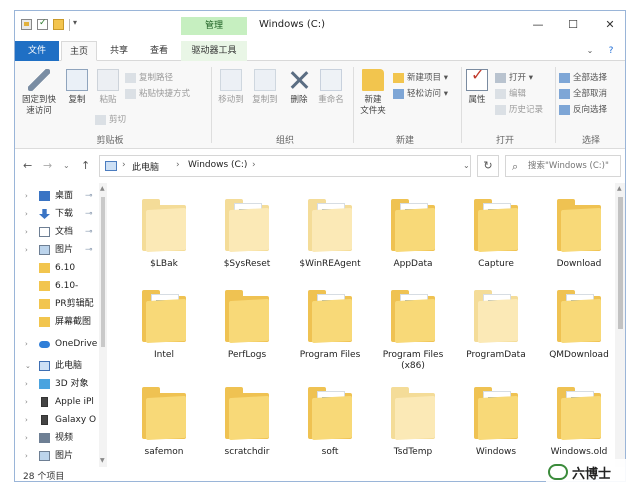 The width and height of the screenshot is (640, 495). Describe the element at coordinates (57, 196) in the screenshot. I see `sidebar-item-desktop: › 桌面 ⊸` at that location.